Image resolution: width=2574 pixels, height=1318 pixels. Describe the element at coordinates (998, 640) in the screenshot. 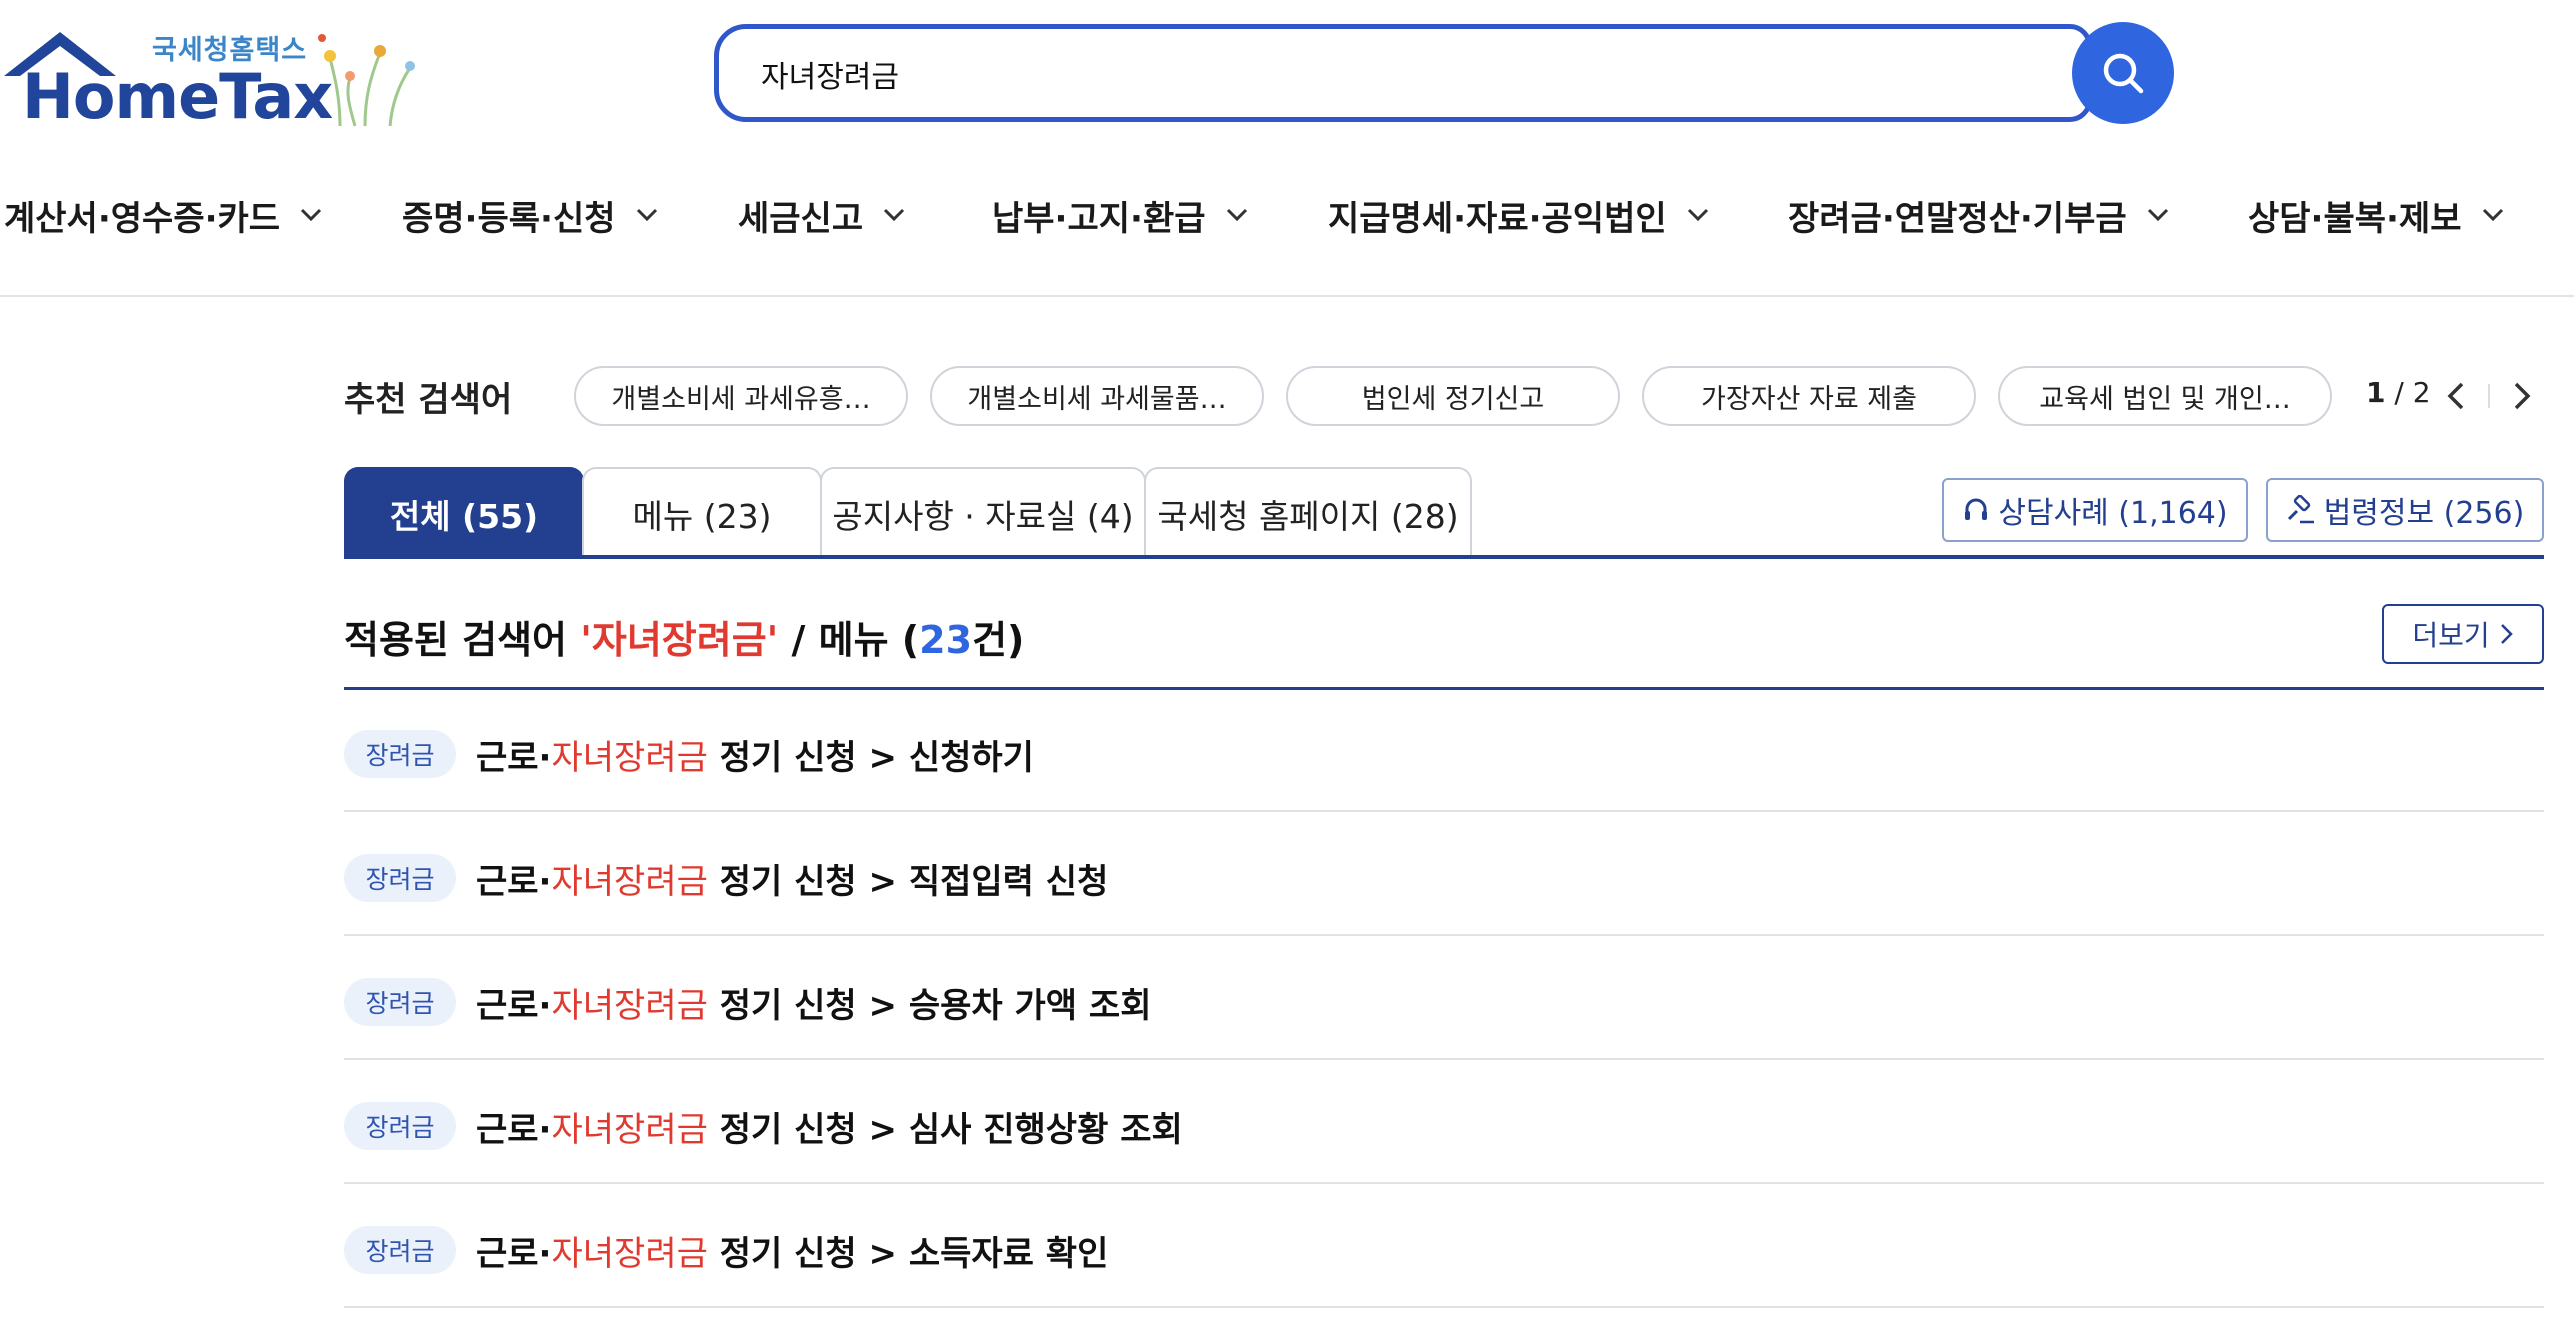

I see `result-suffix: 건)` at that location.